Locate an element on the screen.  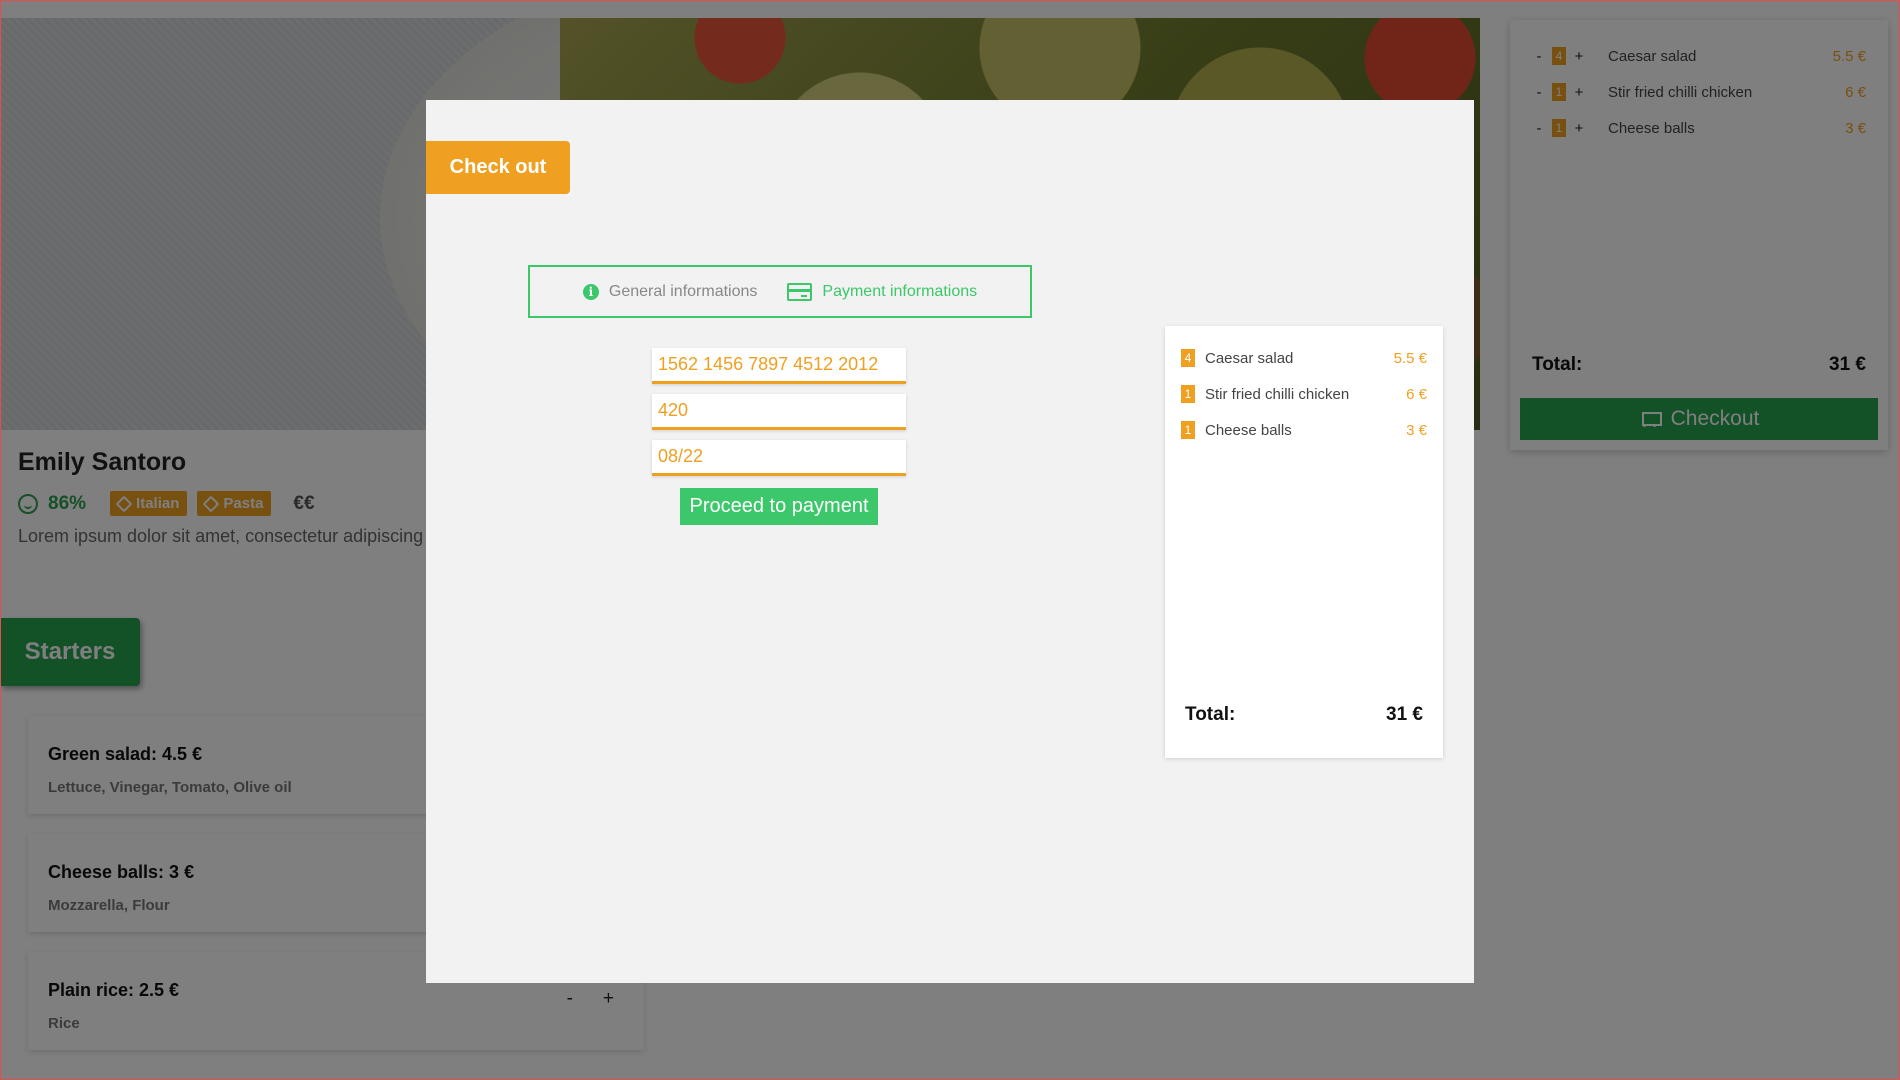
quantity-badge: 4 is located at coordinates (1188, 358).